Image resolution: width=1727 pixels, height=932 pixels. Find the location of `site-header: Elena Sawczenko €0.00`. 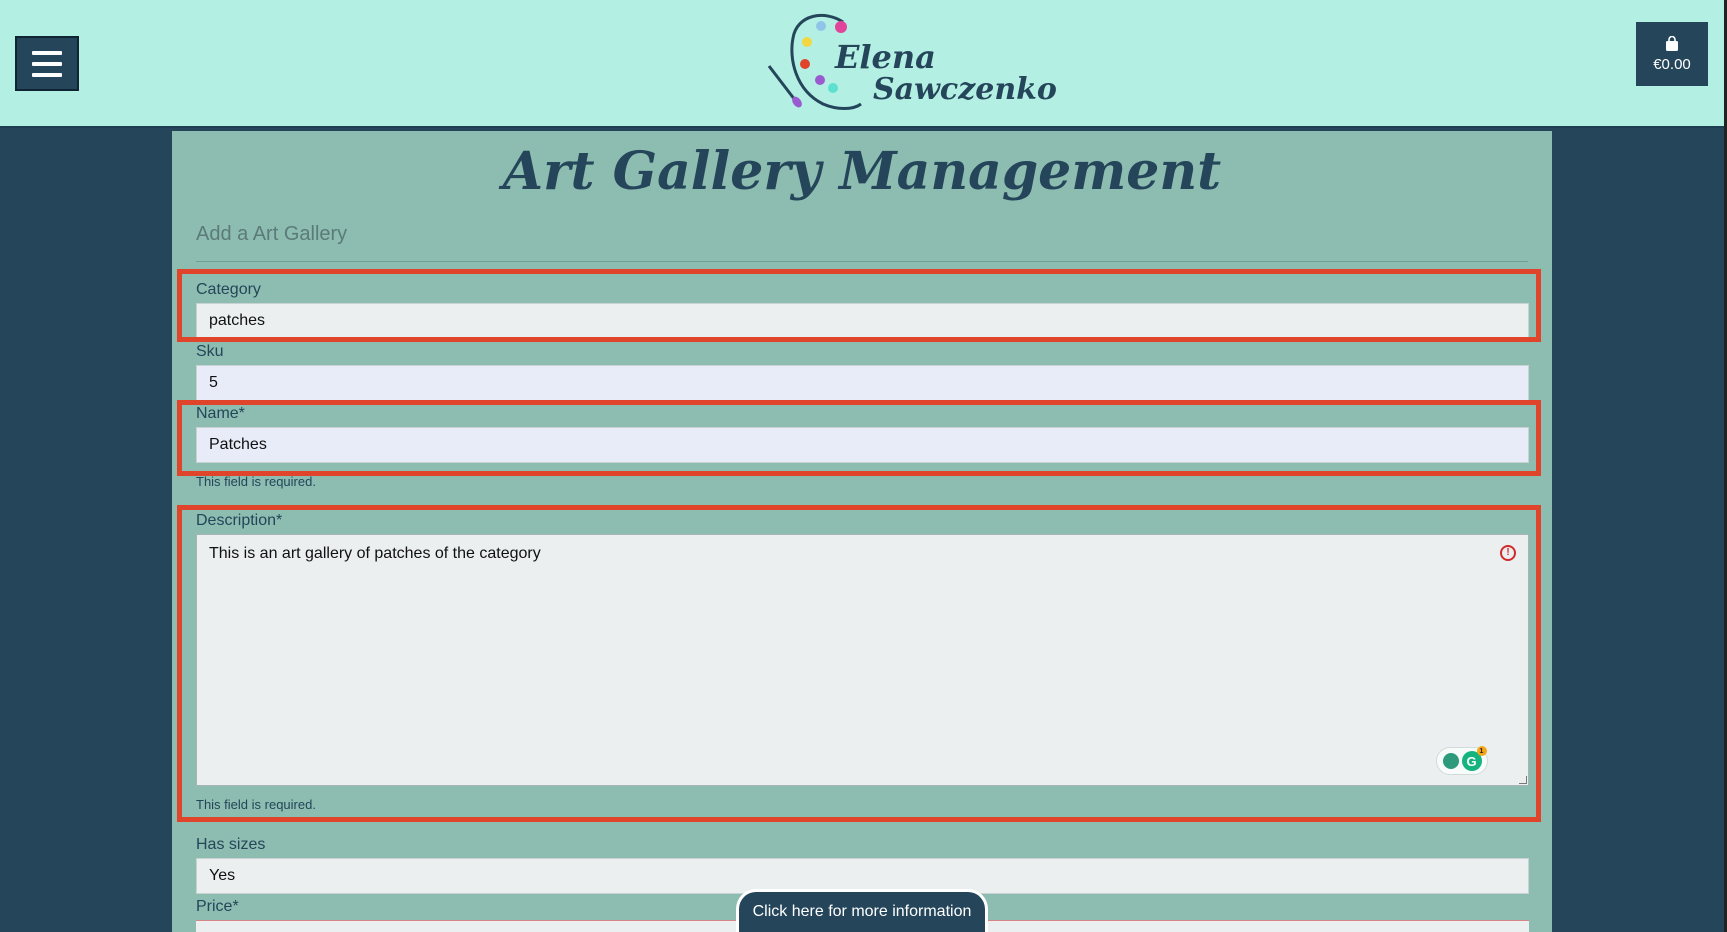

site-header: Elena Sawczenko €0.00 is located at coordinates (863, 64).